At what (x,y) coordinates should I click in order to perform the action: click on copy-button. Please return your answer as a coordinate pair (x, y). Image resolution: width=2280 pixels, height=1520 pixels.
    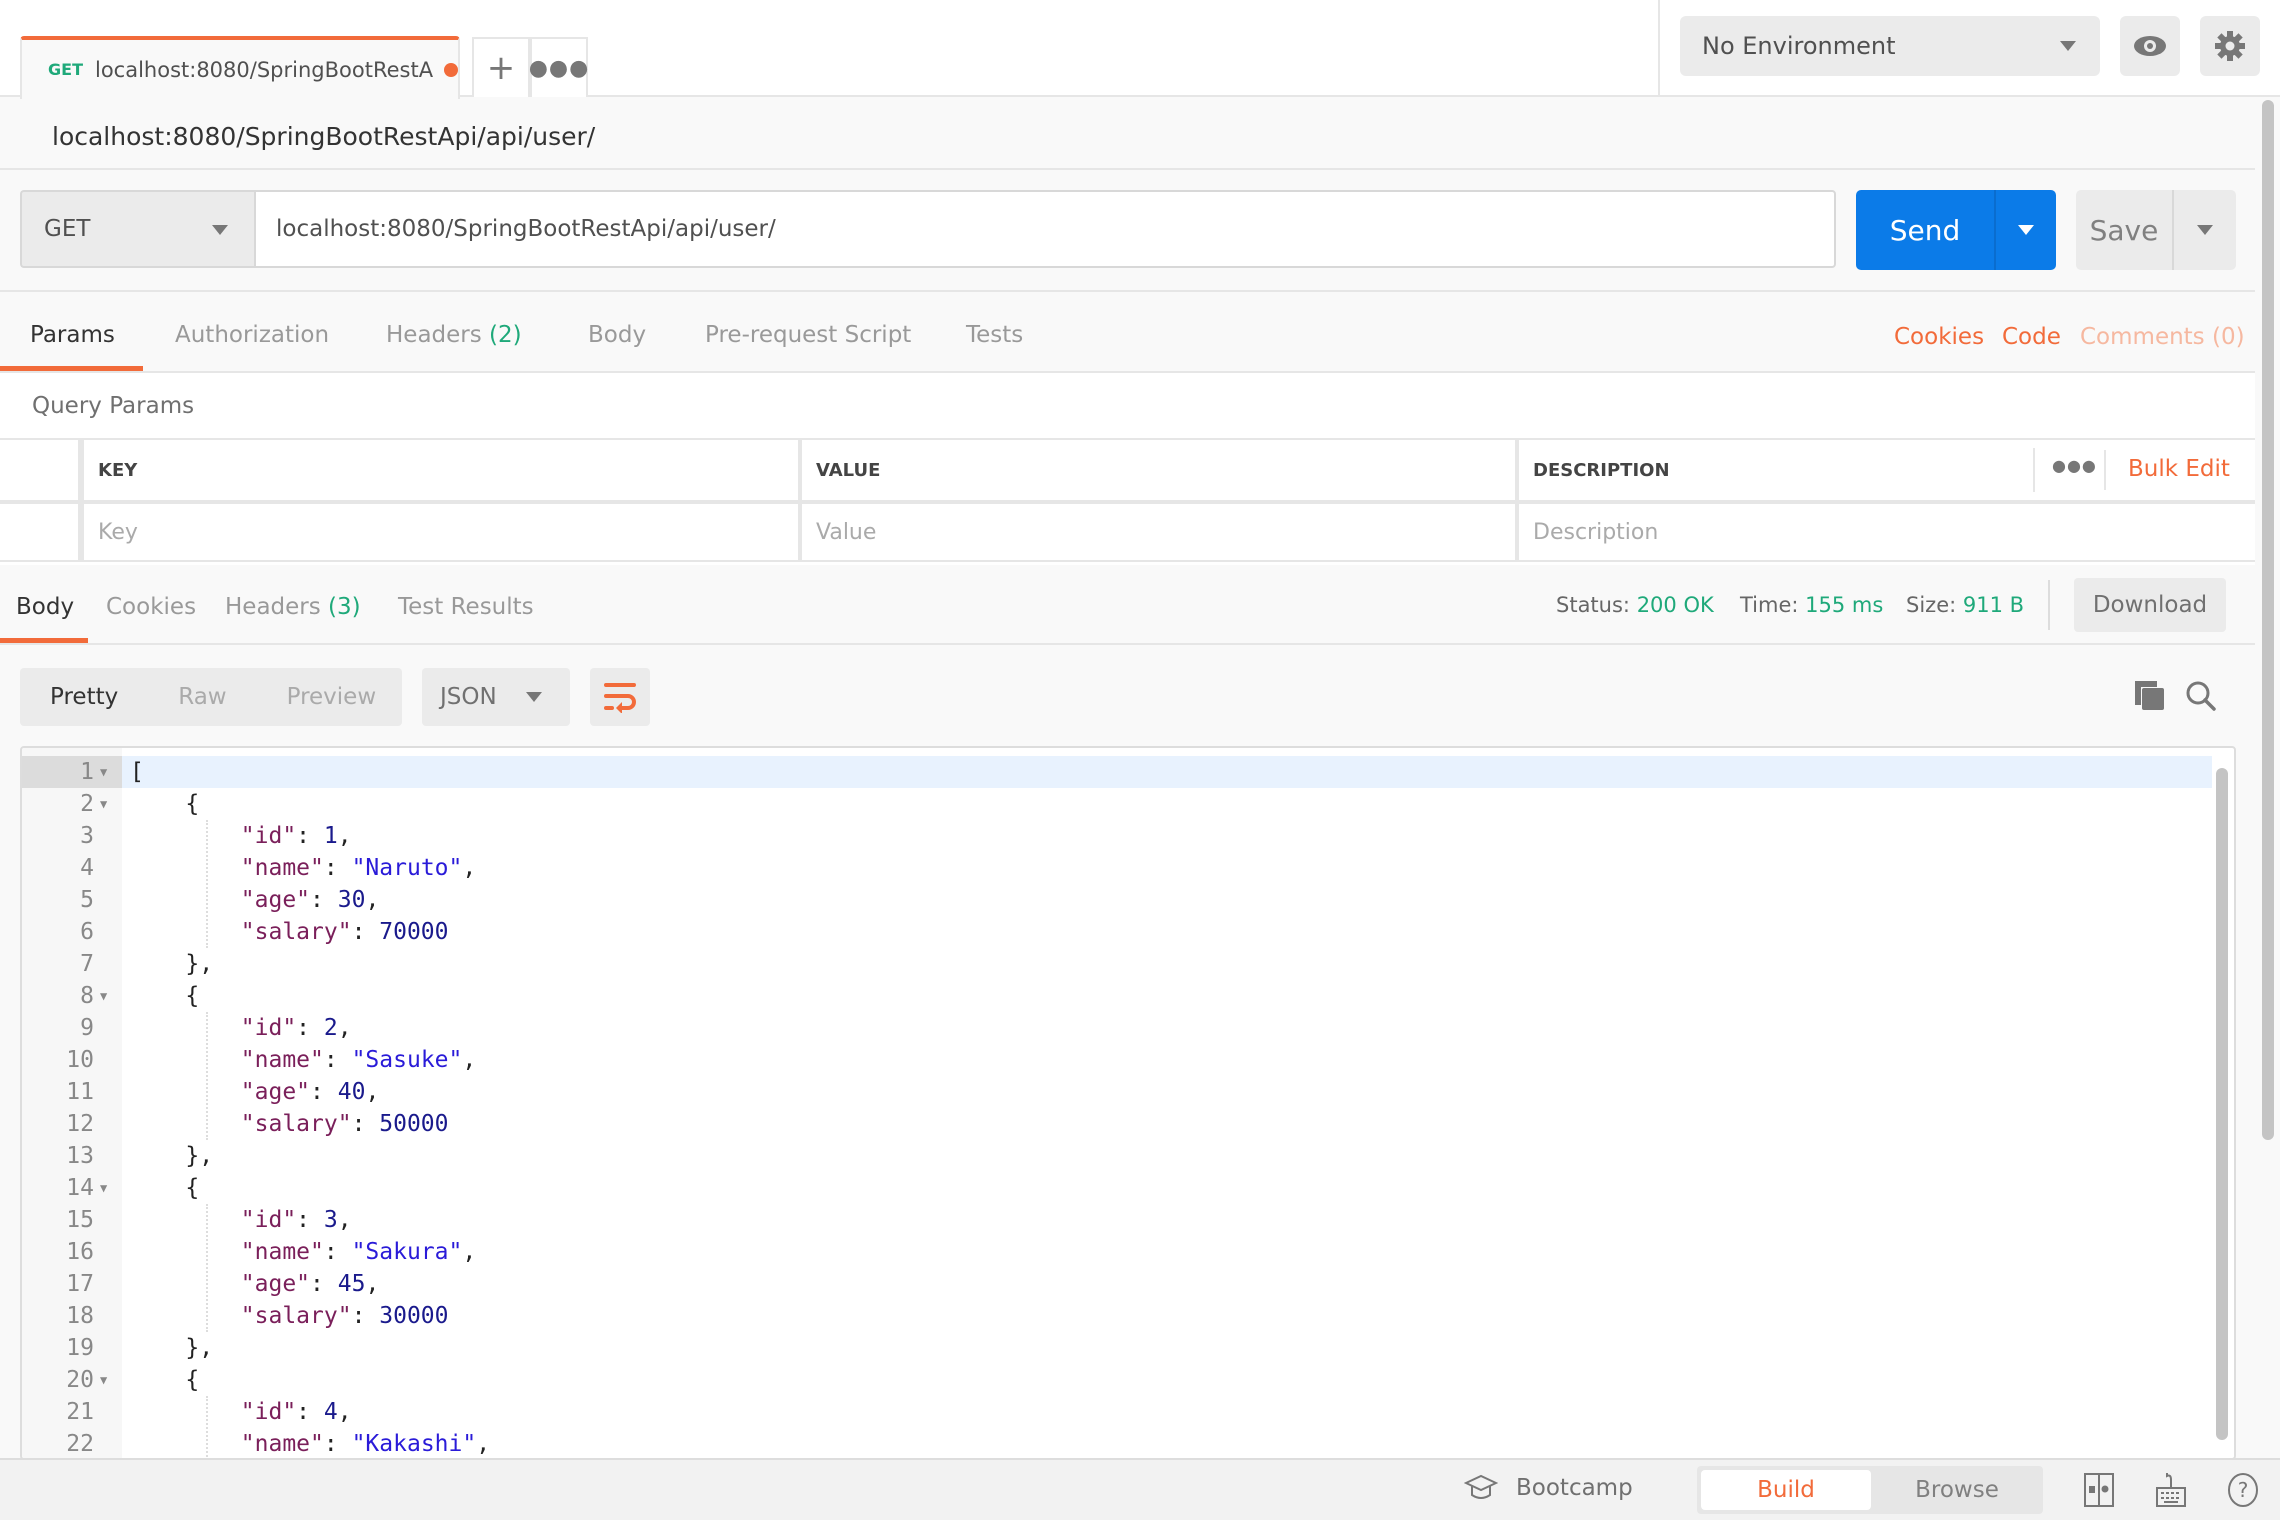
    Looking at the image, I should click on (2150, 698).